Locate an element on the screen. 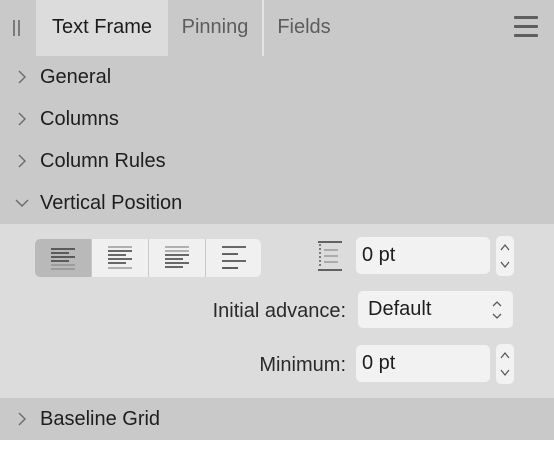 The image size is (554, 452). align-center-icon is located at coordinates (120, 257).